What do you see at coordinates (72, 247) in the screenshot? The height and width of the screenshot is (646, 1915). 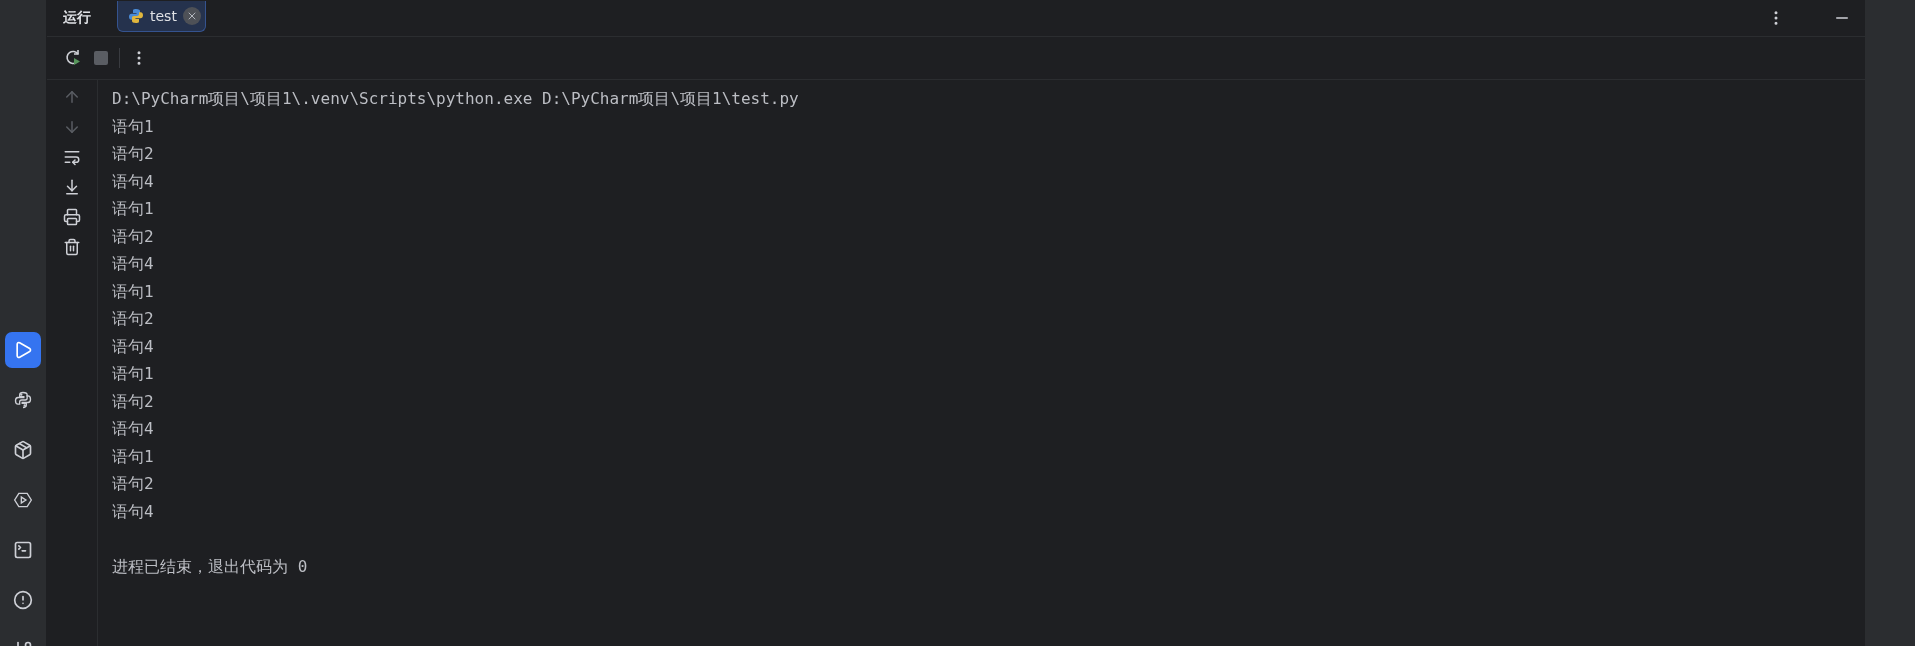 I see `trash-icon` at bounding box center [72, 247].